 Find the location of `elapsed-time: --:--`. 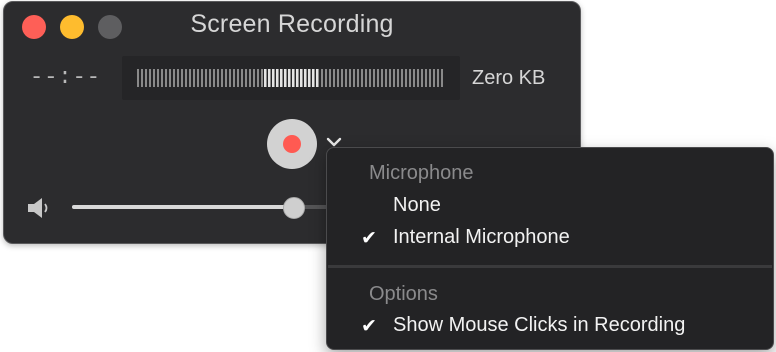

elapsed-time: --:-- is located at coordinates (66, 77).